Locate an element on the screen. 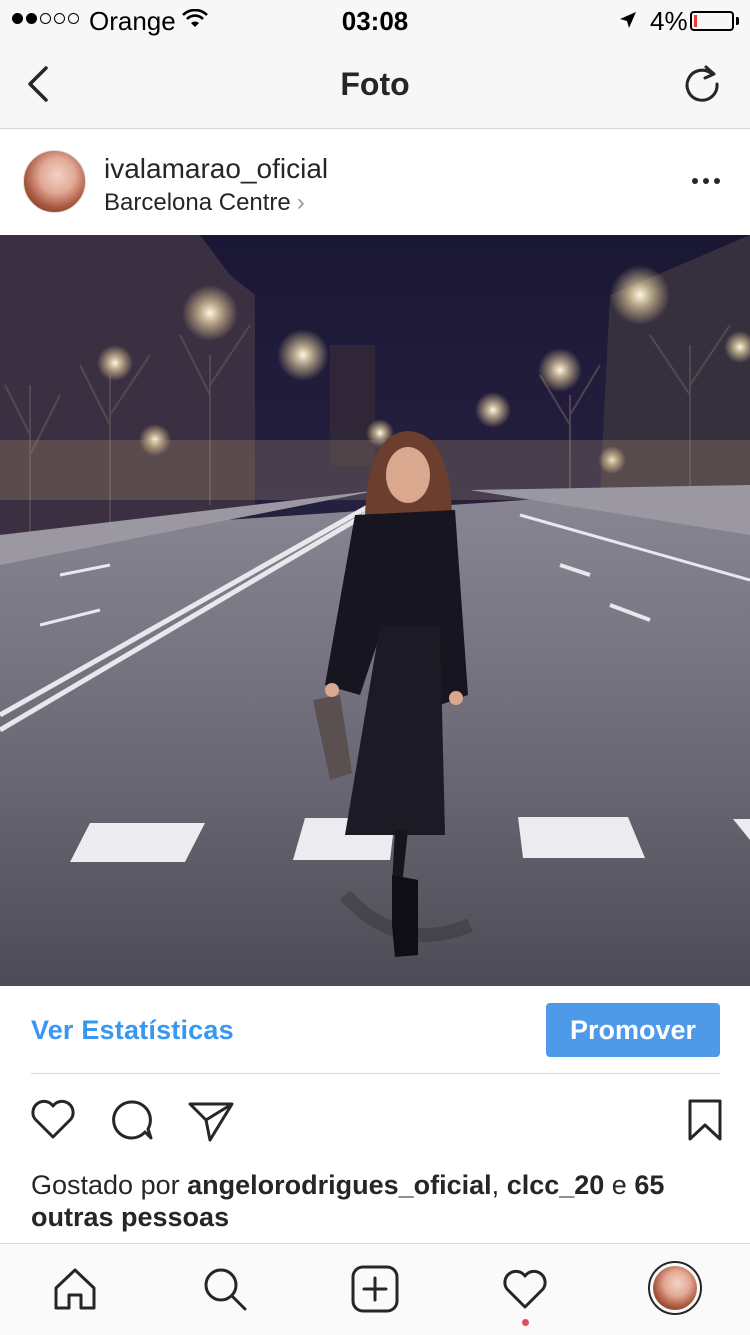  home-icon is located at coordinates (75, 1289).